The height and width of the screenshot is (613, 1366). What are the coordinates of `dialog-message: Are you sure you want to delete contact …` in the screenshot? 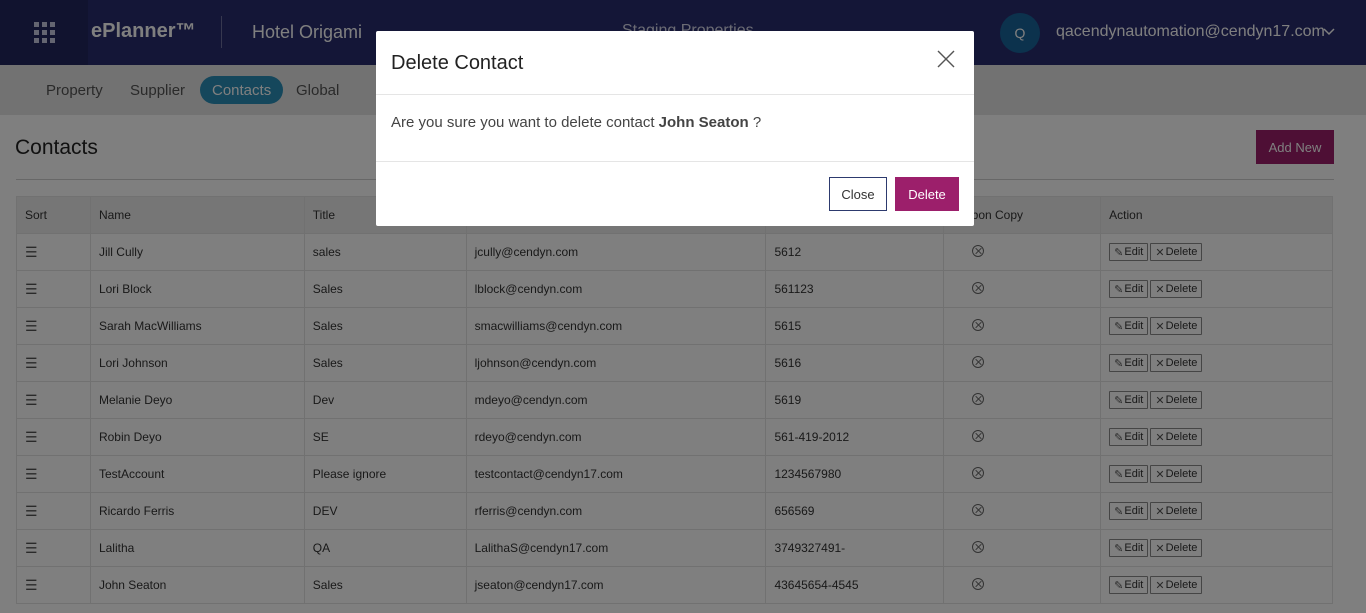 It's located at (576, 122).